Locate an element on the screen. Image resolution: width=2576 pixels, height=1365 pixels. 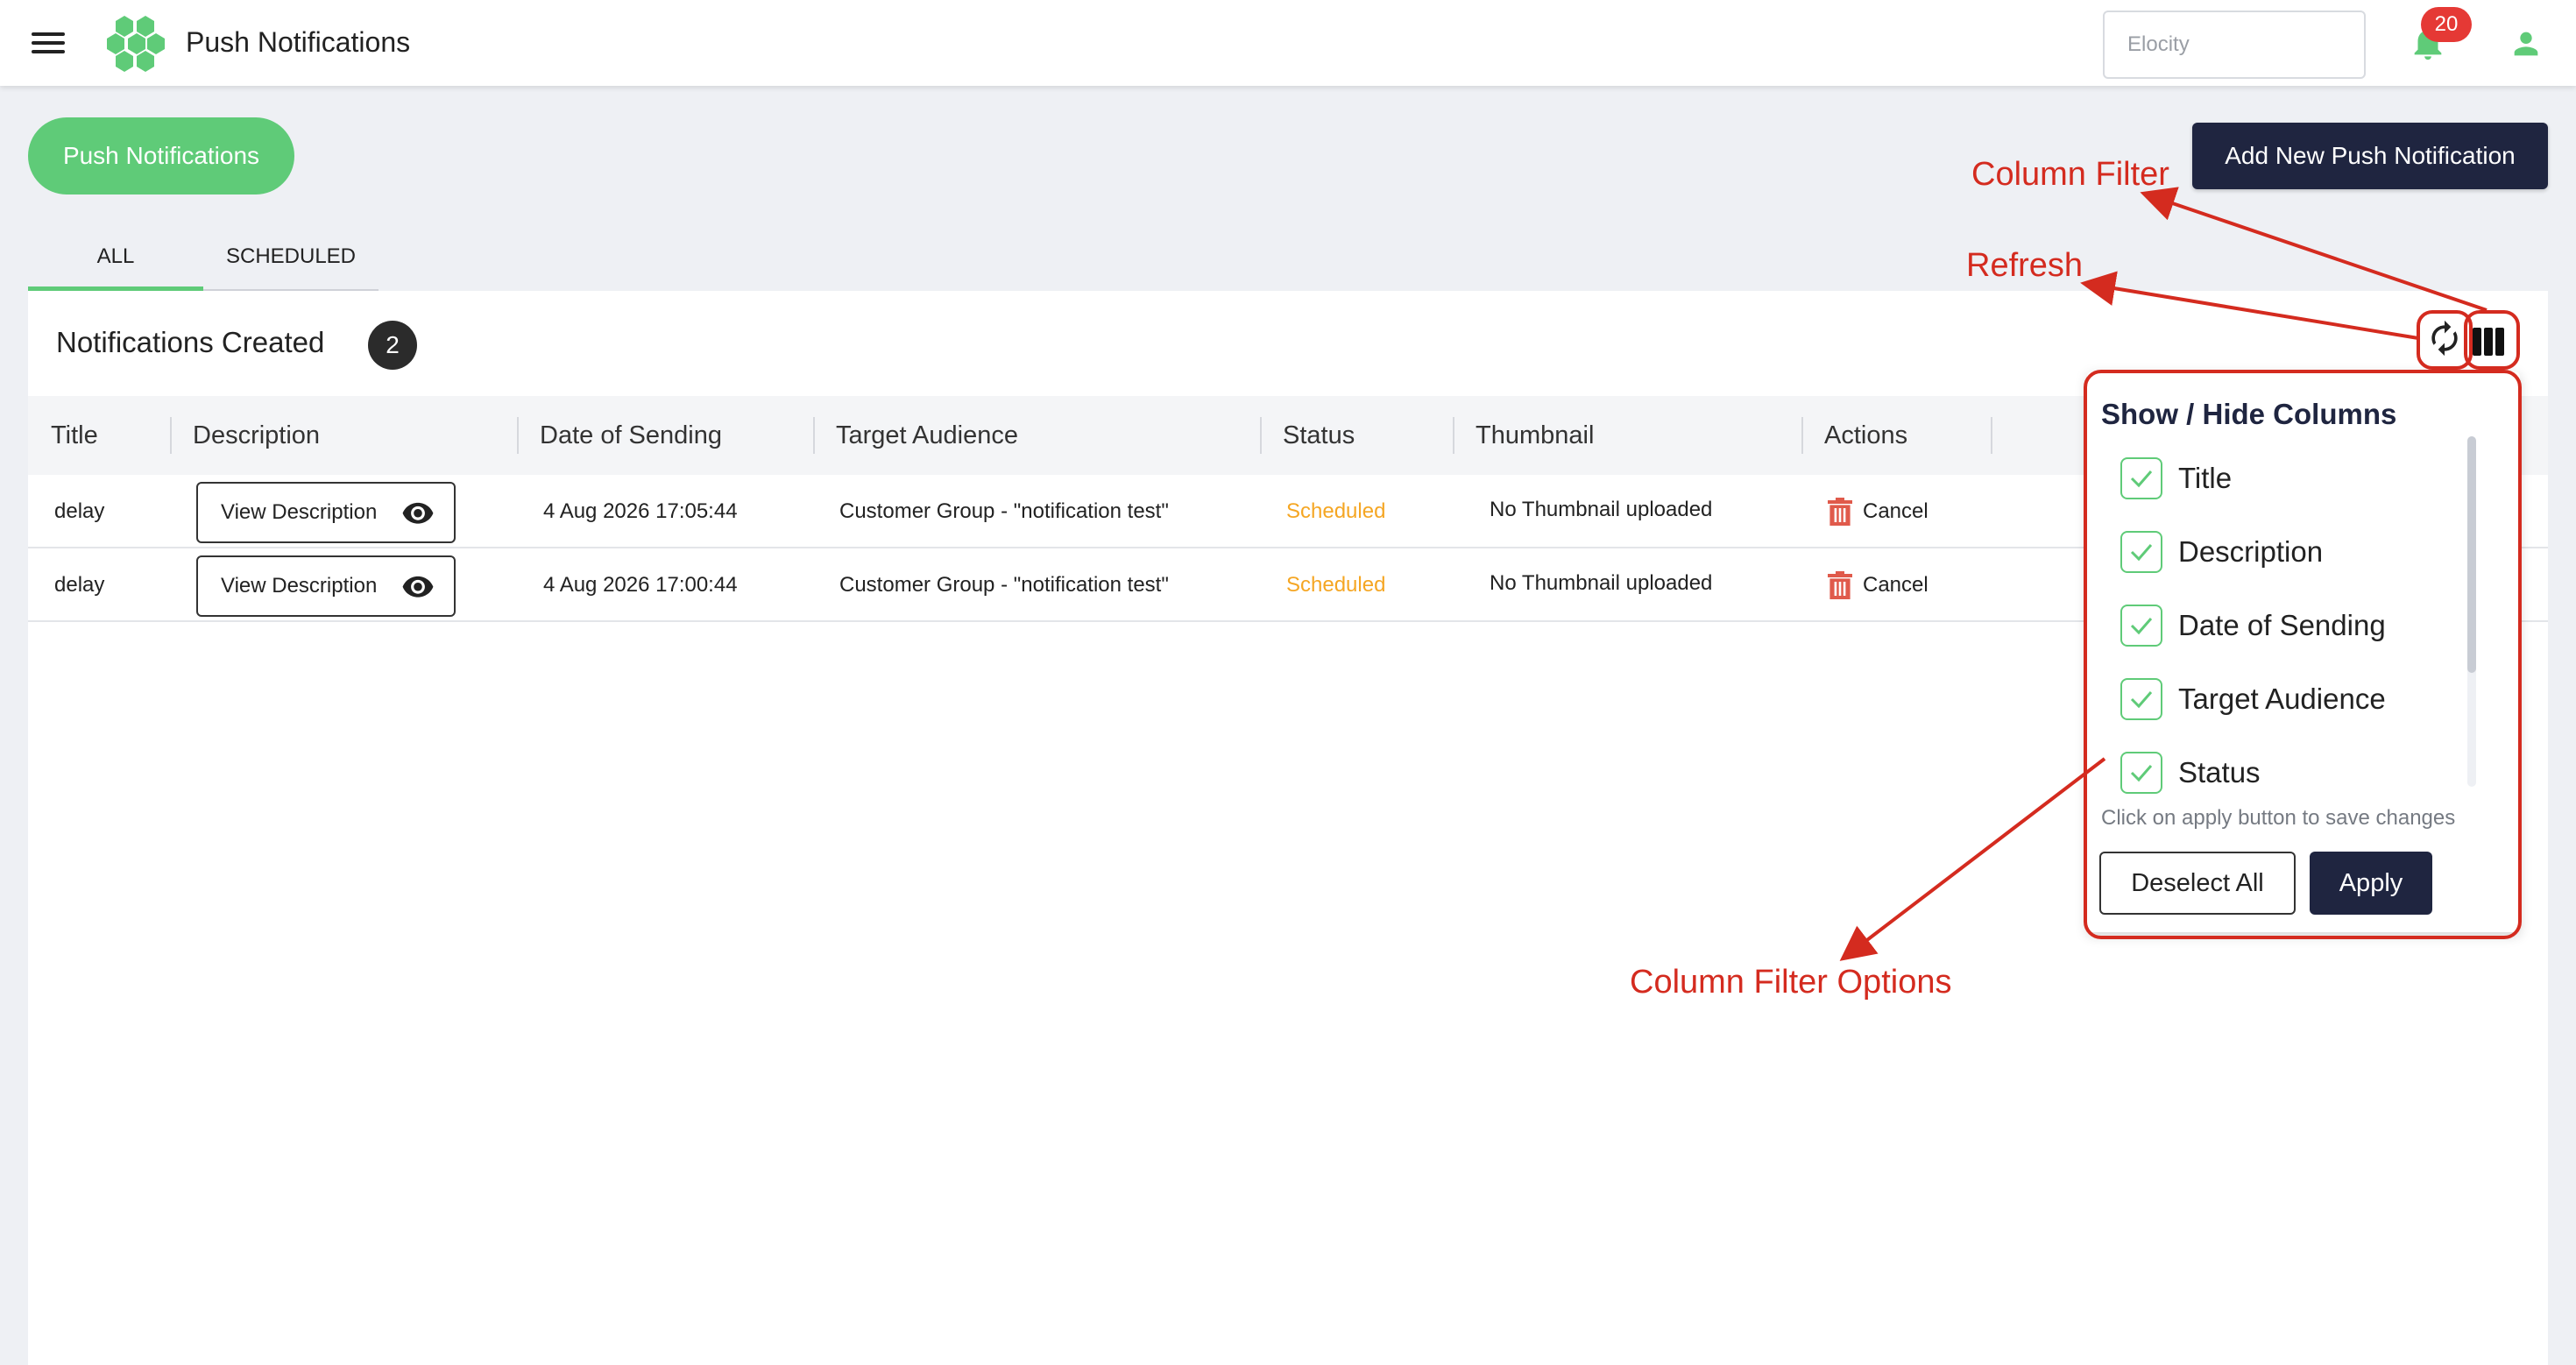
column-header-audience: Target Audience is located at coordinates (927, 435).